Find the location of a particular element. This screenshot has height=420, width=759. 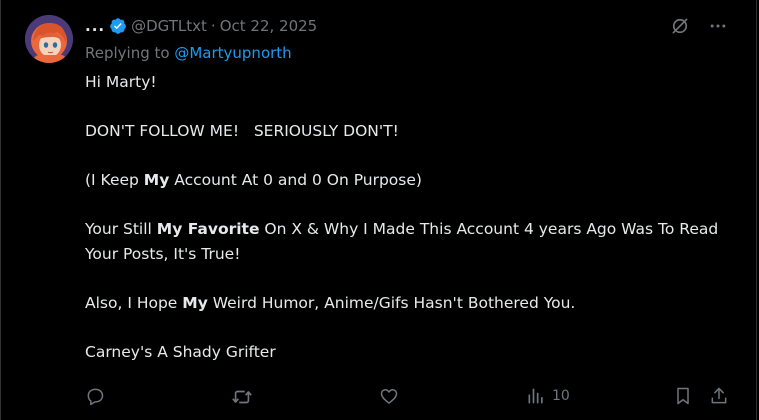

post-text-line2-text: DON'T FOLLOW ME! SERIOUSLY DON'T! is located at coordinates (242, 131).